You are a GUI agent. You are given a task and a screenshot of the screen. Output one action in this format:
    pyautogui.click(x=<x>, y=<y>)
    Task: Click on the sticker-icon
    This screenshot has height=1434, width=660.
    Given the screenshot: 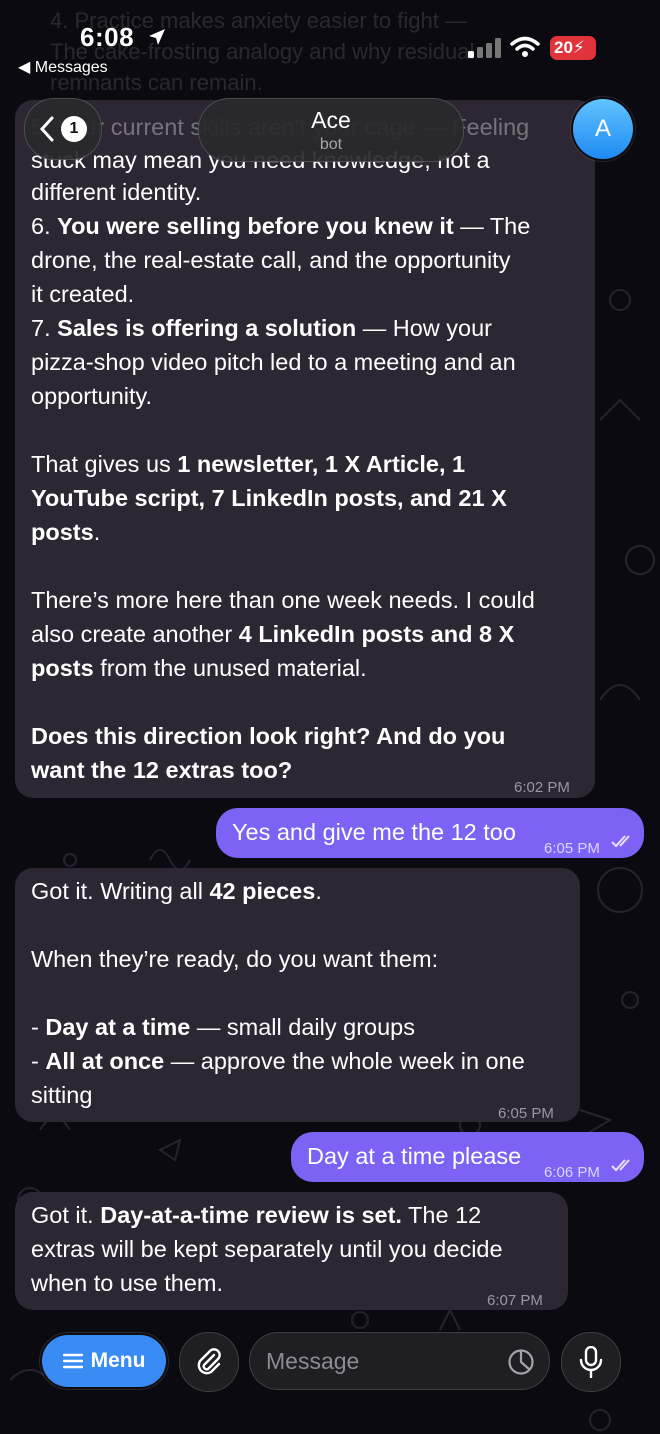 What is the action you would take?
    pyautogui.click(x=521, y=1362)
    